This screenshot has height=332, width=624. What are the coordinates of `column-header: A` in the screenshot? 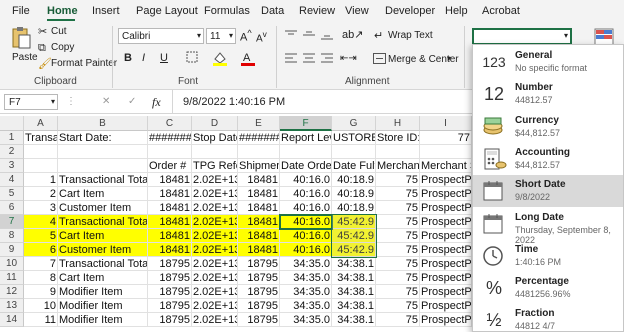 It's located at (41, 123).